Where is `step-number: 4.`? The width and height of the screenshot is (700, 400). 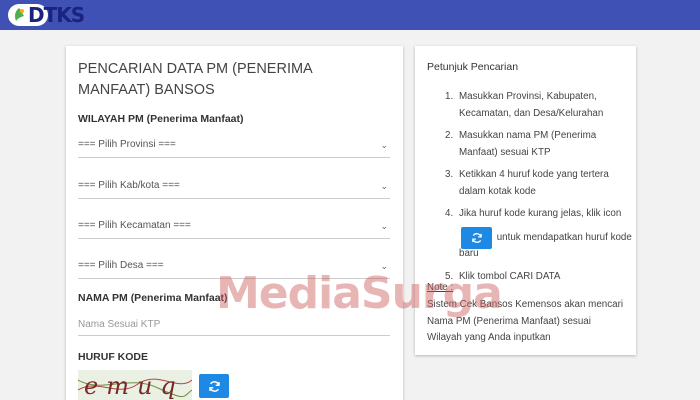
step-number: 4. is located at coordinates (449, 213).